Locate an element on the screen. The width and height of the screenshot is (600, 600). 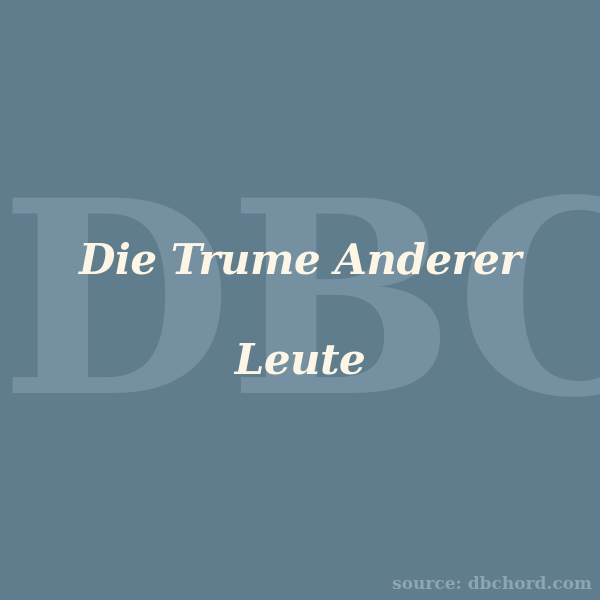
source-credit: source: dbchord.com is located at coordinates (492, 584).